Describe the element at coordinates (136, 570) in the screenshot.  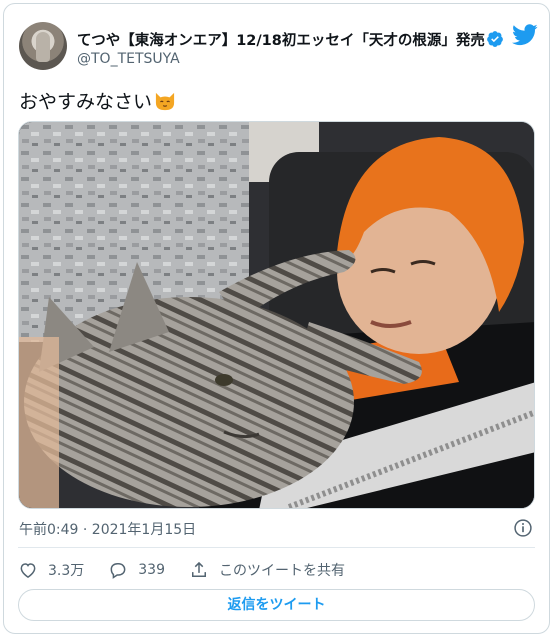
I see `reply-action-button: 339` at that location.